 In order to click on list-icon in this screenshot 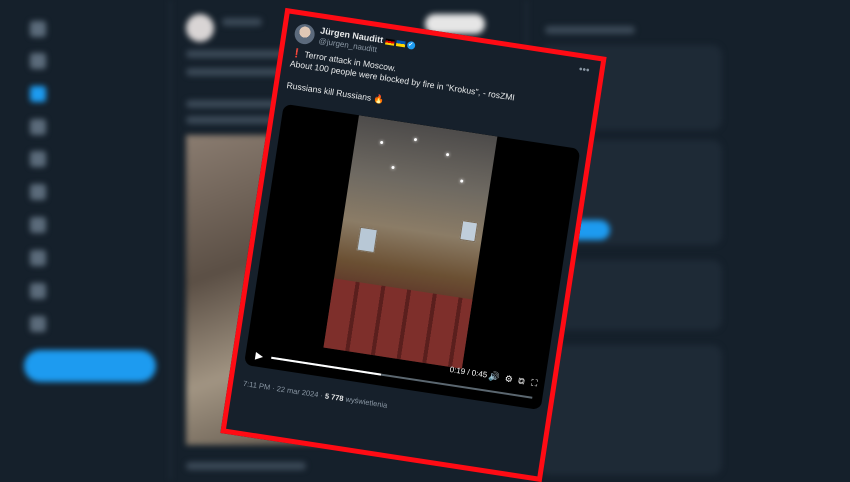, I will do `click(38, 159)`.